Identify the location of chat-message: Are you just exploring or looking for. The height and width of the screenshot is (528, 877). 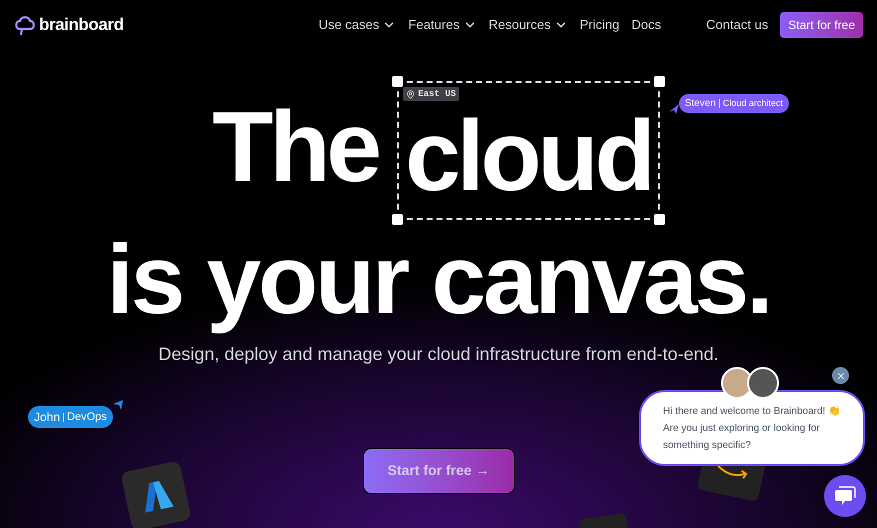
(742, 429).